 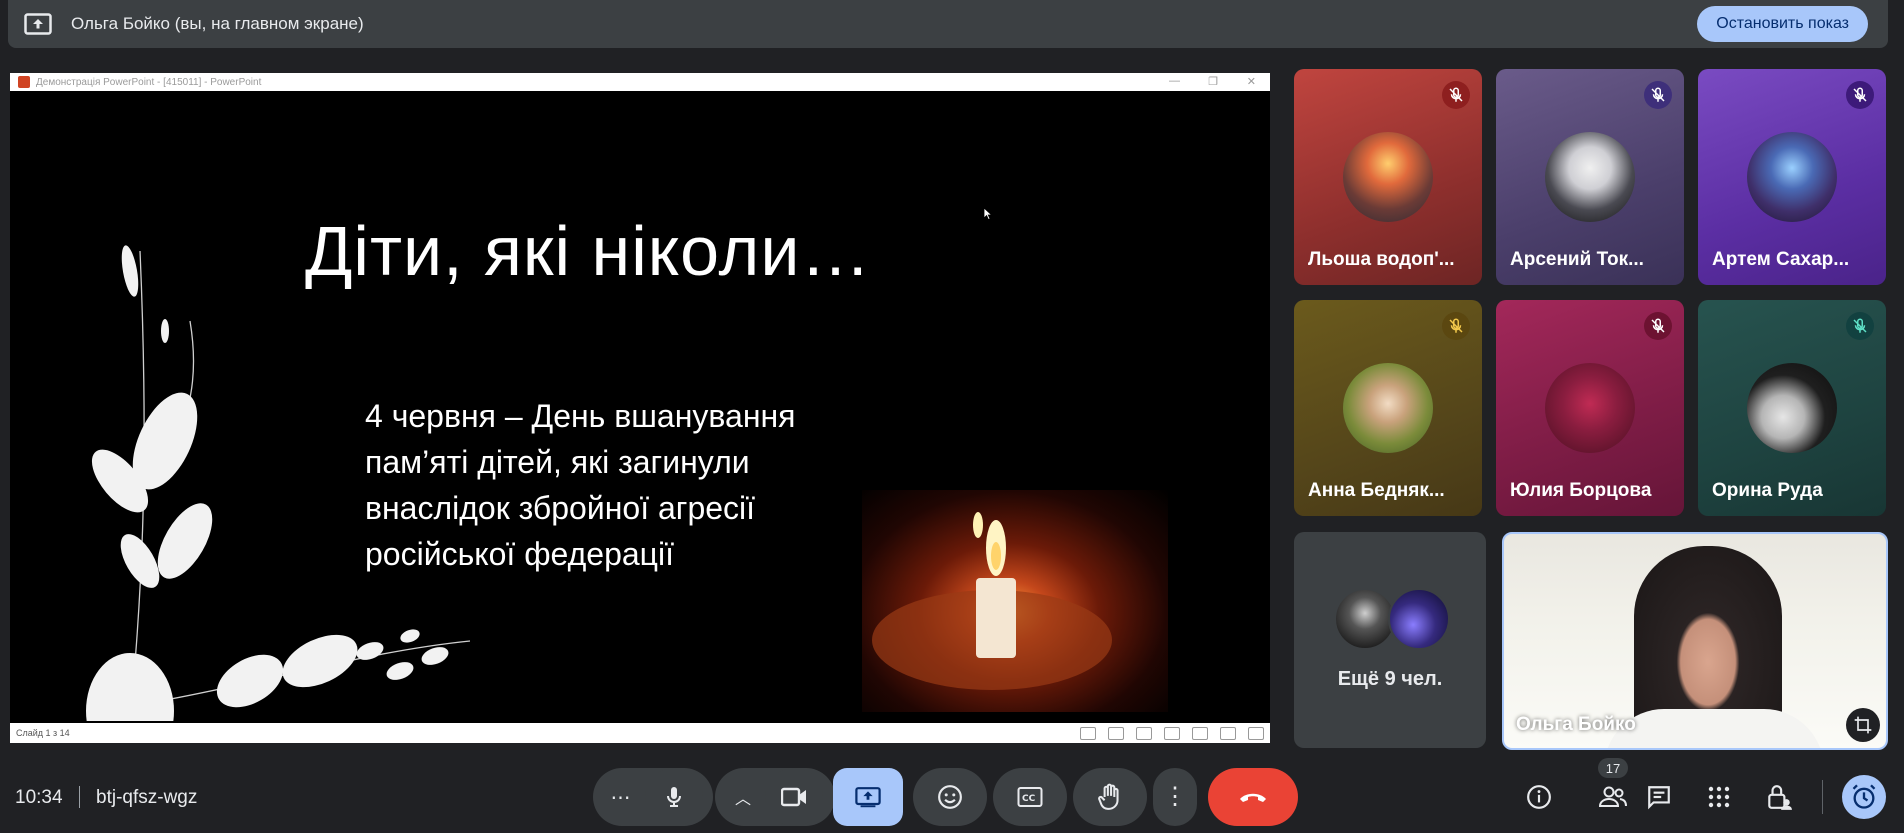 I want to click on emoji-icon, so click(x=950, y=797).